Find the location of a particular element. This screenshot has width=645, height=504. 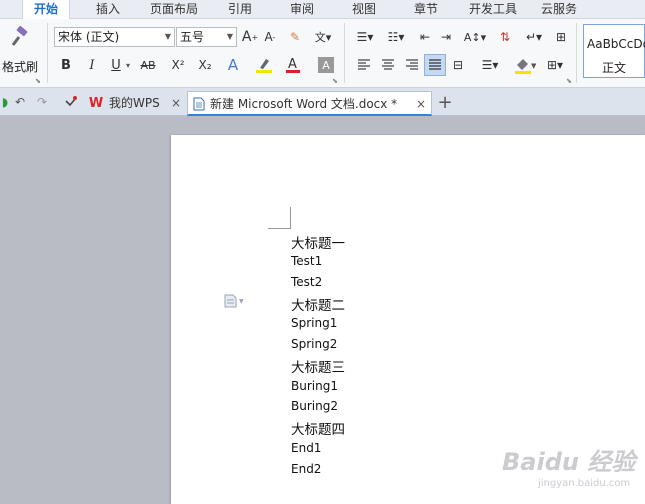

undo-icon: ↶ is located at coordinates (20, 102).